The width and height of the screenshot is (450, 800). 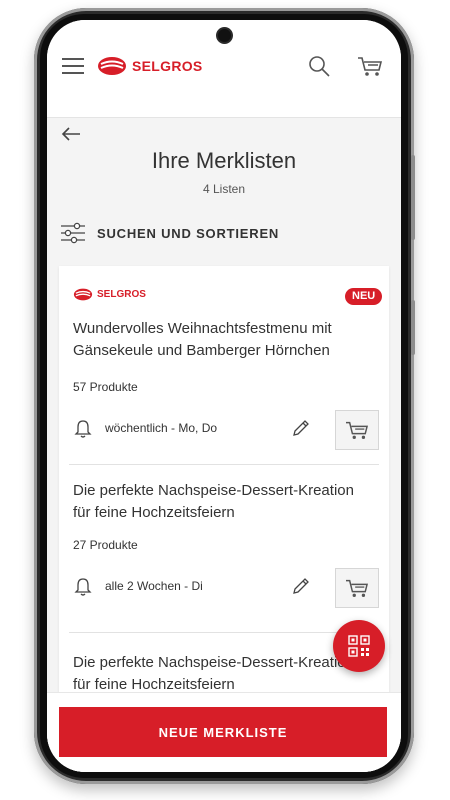 I want to click on list-product-count: 27 Produkte, so click(x=105, y=545).